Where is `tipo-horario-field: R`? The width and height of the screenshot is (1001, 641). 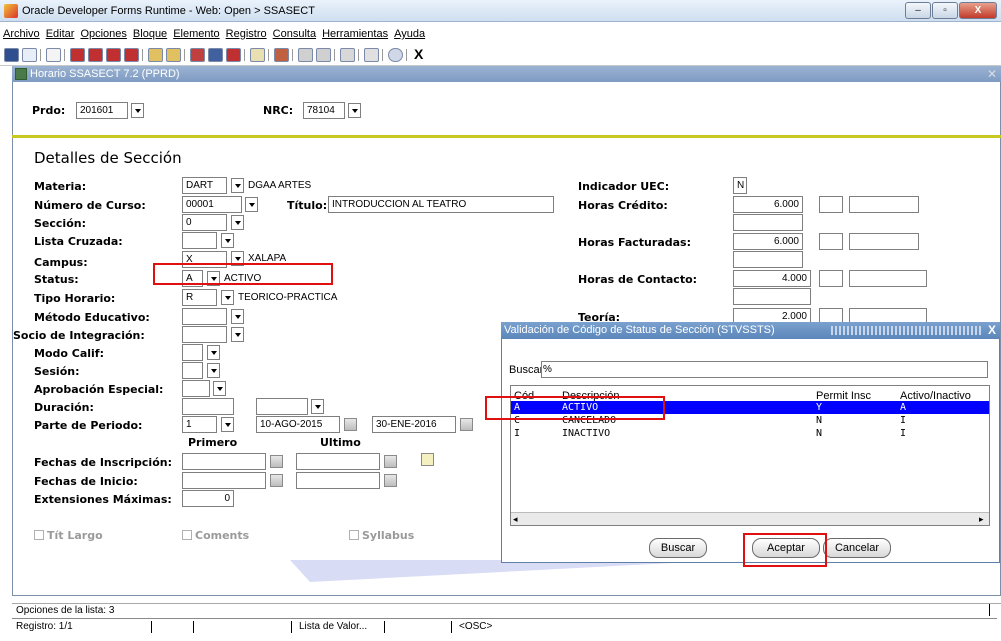
tipo-horario-field: R is located at coordinates (199, 297).